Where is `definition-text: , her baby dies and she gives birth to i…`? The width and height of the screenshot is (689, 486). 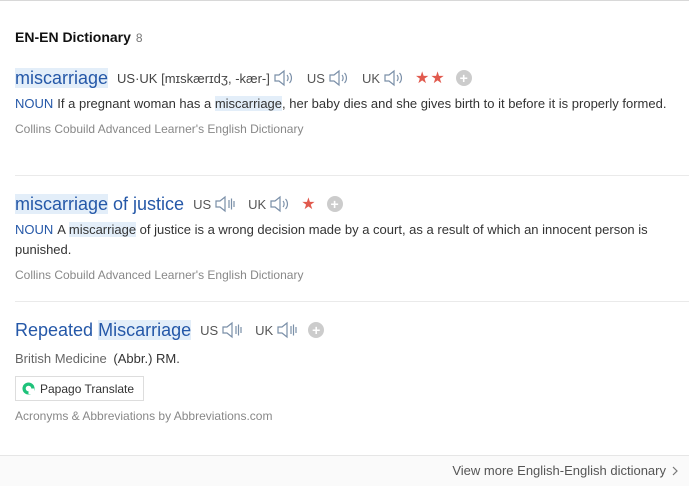 definition-text: , her baby dies and she gives birth to i… is located at coordinates (474, 103).